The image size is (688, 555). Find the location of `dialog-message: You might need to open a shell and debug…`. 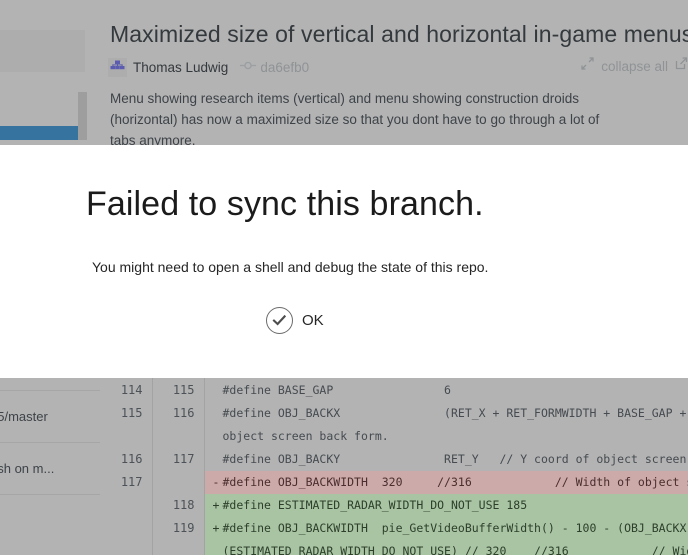

dialog-message: You might need to open a shell and debug… is located at coordinates (290, 267).